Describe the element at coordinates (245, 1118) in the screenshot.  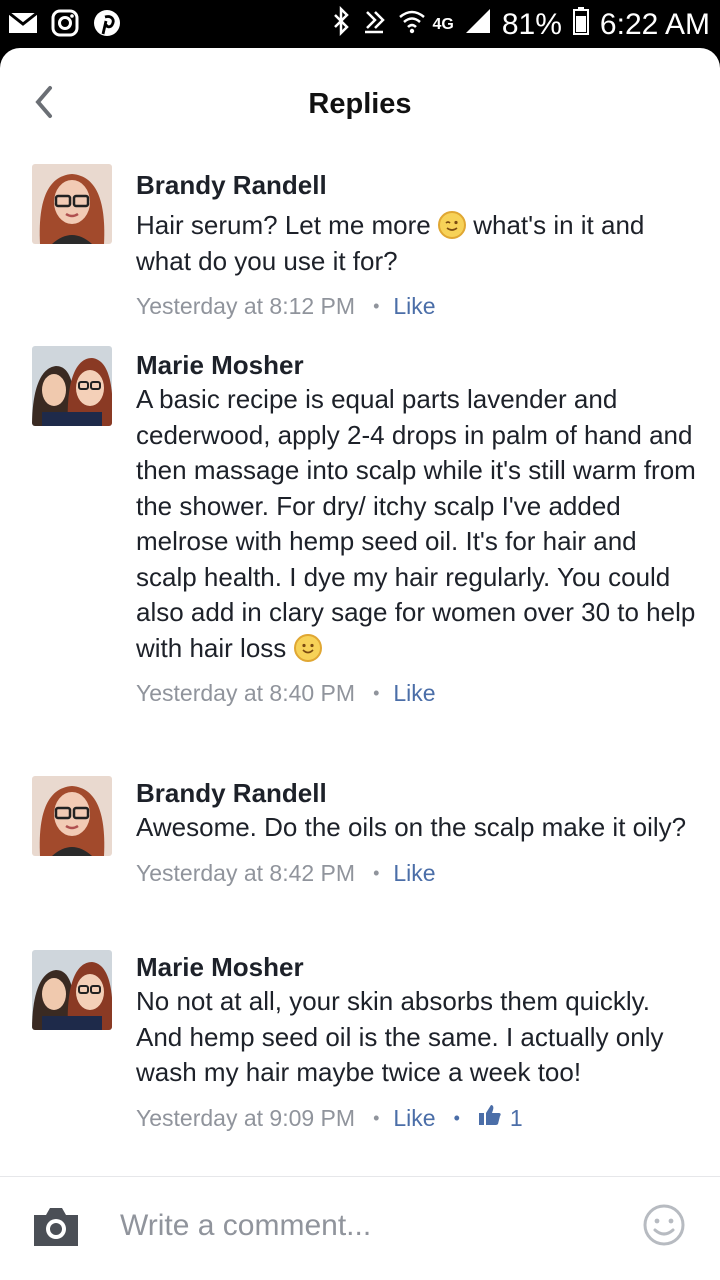
I see `comment-time: Yesterday at 9:09 PM` at that location.